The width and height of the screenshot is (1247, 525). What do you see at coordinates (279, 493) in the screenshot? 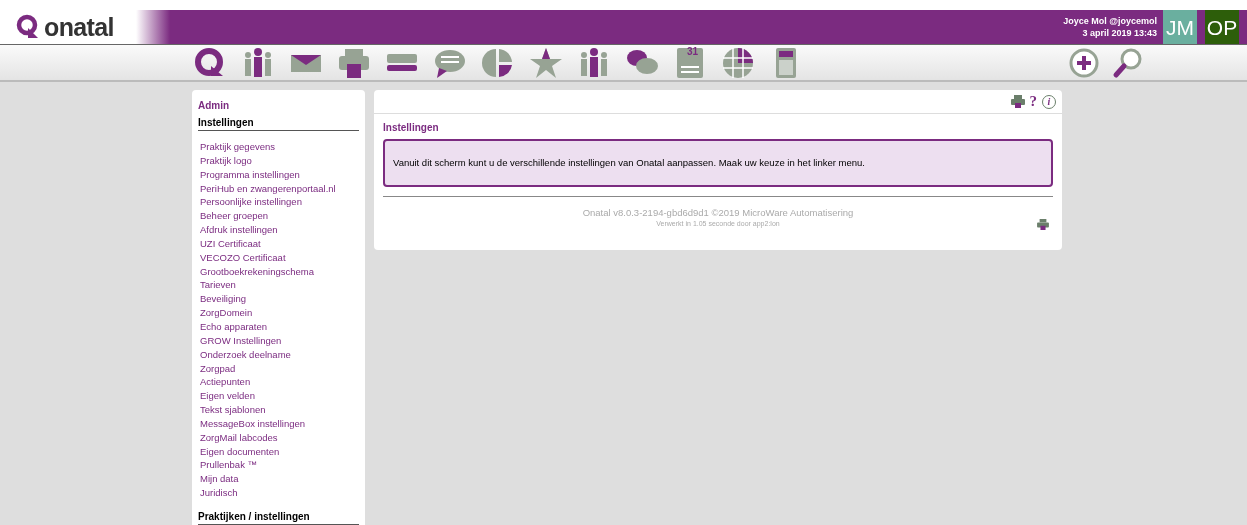
I see `sidebar-link: Juridisch` at bounding box center [279, 493].